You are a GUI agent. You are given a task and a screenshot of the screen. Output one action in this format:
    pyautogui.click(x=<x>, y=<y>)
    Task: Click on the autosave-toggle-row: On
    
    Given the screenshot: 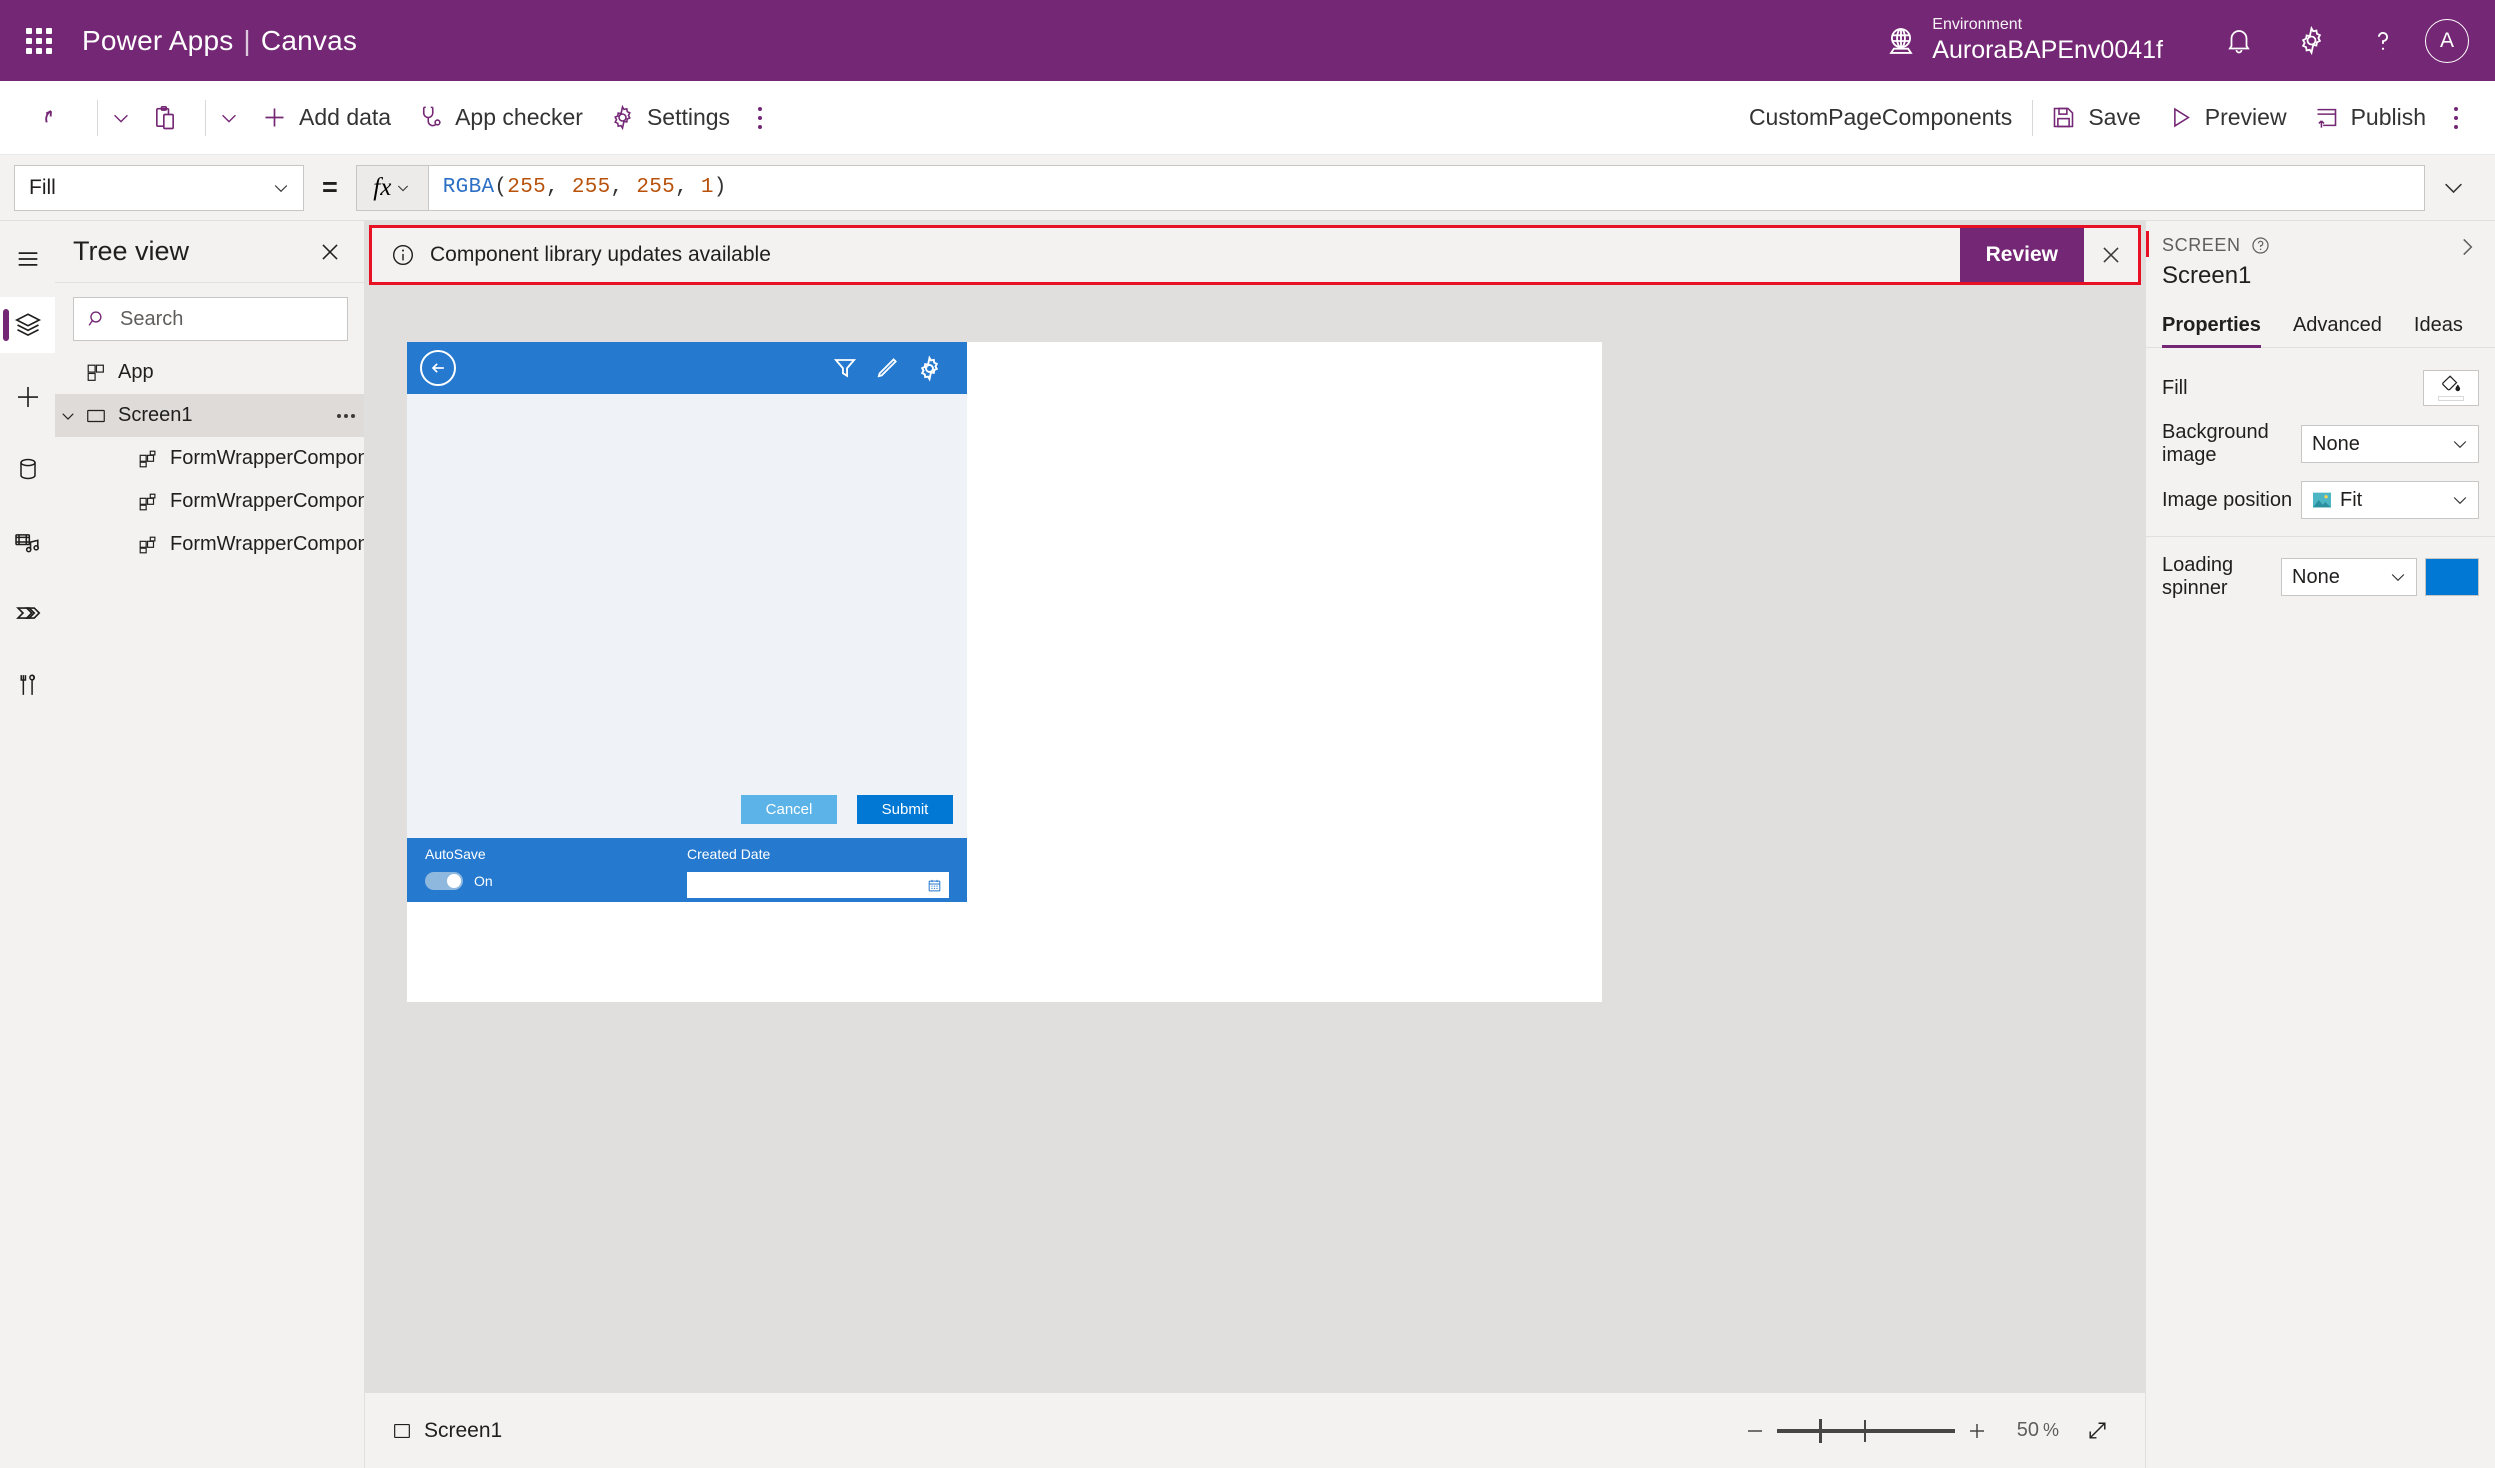 What is the action you would take?
    pyautogui.click(x=556, y=881)
    